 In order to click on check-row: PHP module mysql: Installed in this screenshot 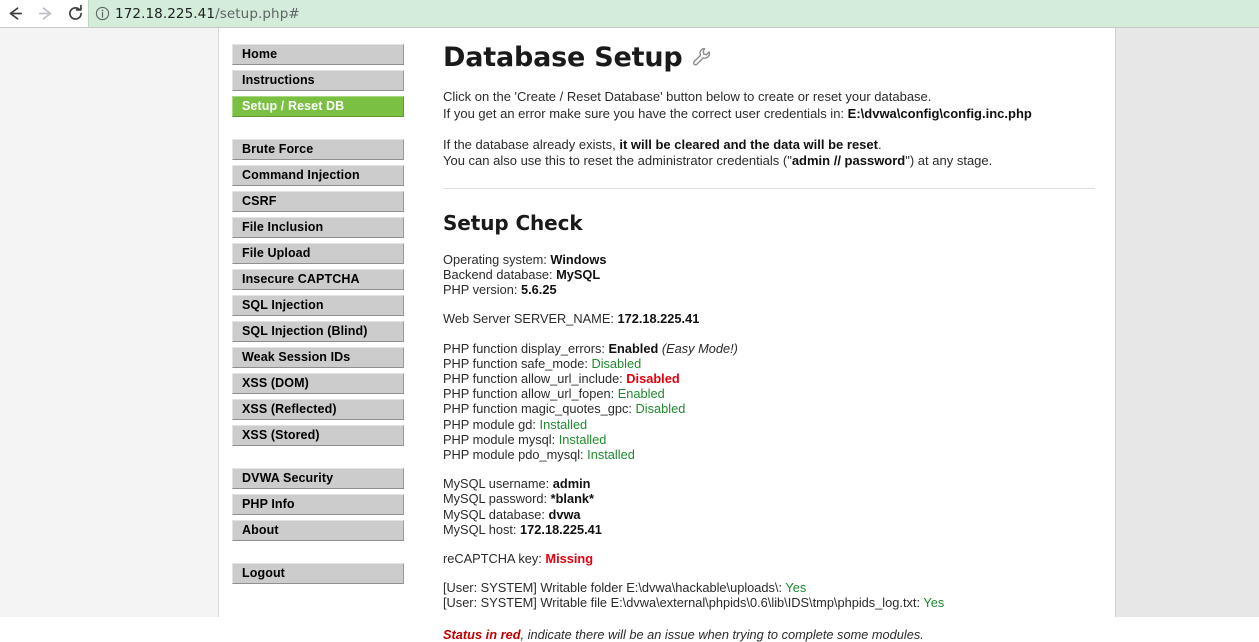, I will do `click(769, 439)`.